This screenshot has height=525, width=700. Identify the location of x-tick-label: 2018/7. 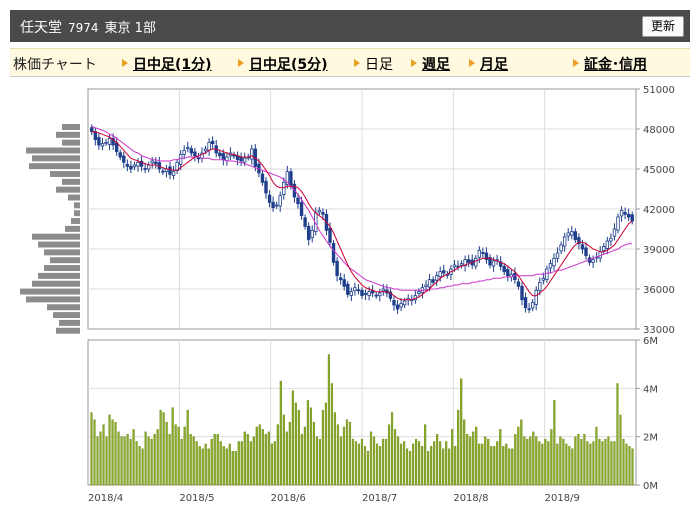
(379, 498).